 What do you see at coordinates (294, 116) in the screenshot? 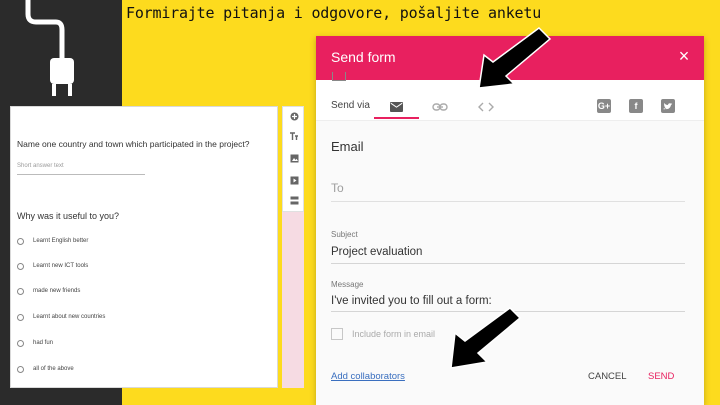
I see `add-question-icon` at bounding box center [294, 116].